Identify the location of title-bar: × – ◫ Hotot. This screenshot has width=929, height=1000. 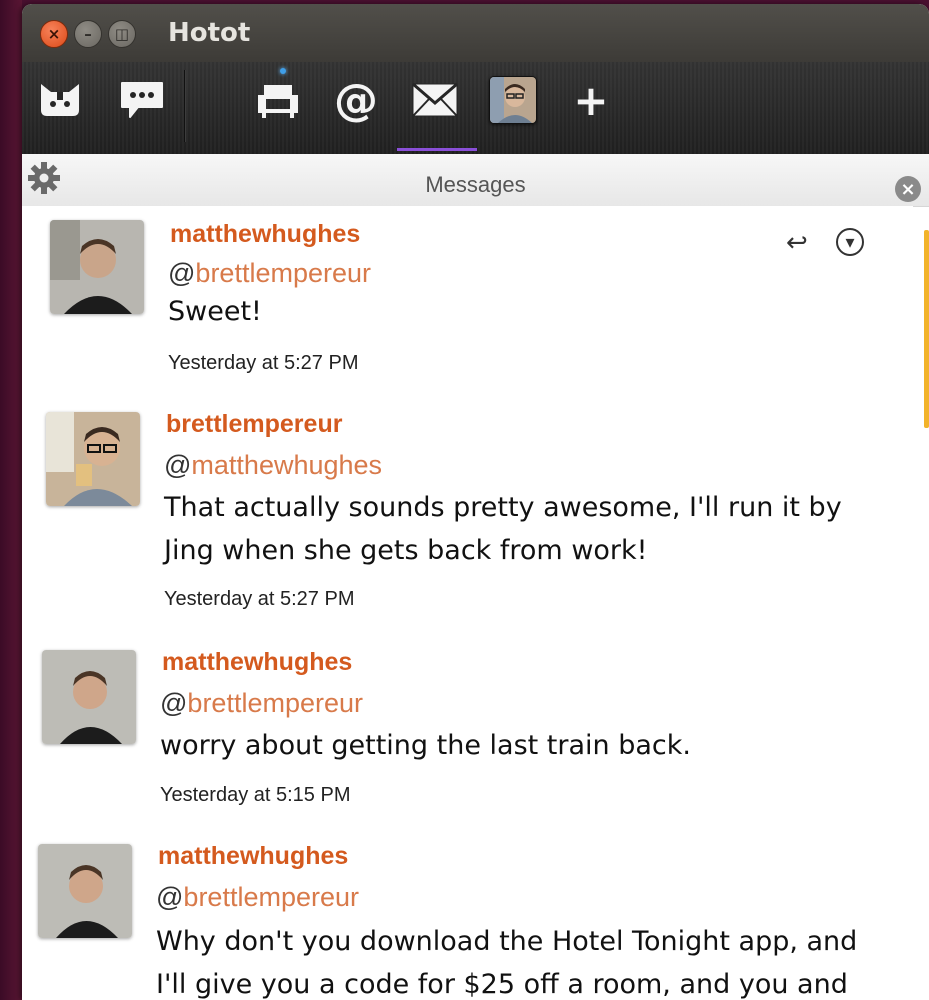
(475, 33).